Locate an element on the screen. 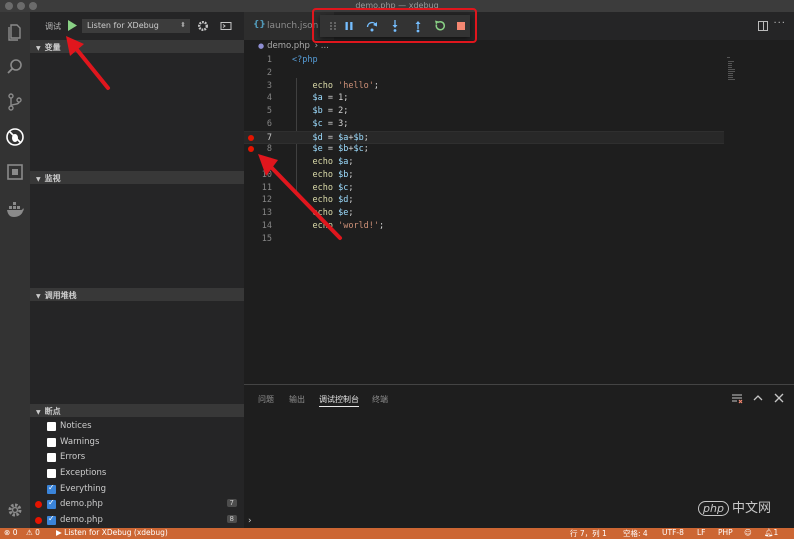 This screenshot has width=794, height=539. code-line: 11 echo $c; is located at coordinates (484, 188).